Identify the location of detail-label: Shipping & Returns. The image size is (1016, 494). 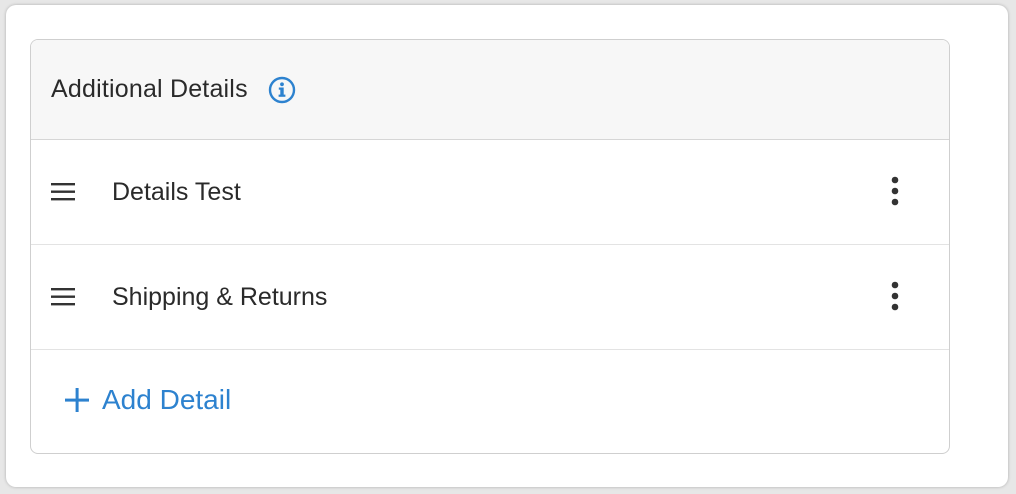
(220, 296).